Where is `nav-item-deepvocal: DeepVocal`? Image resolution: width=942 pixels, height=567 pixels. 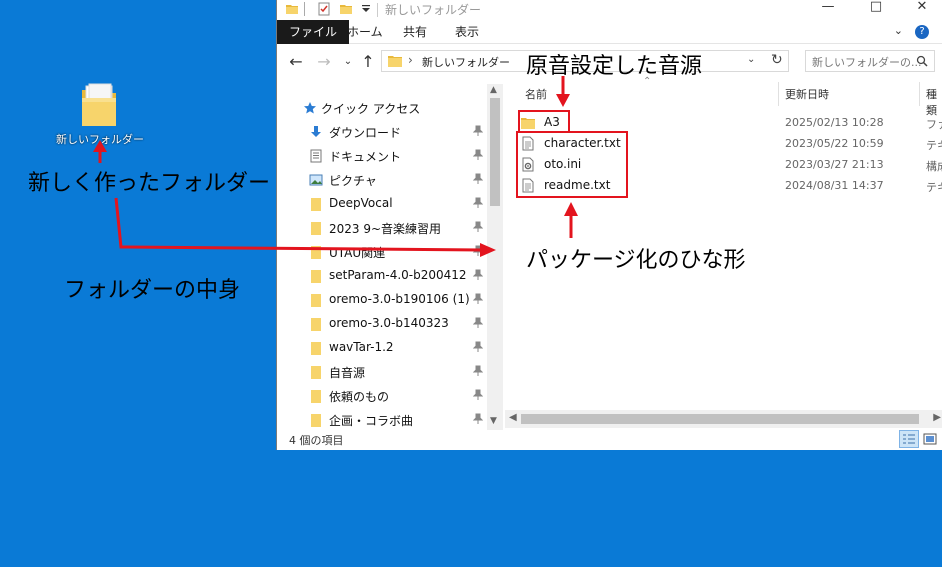 nav-item-deepvocal: DeepVocal is located at coordinates (383, 204).